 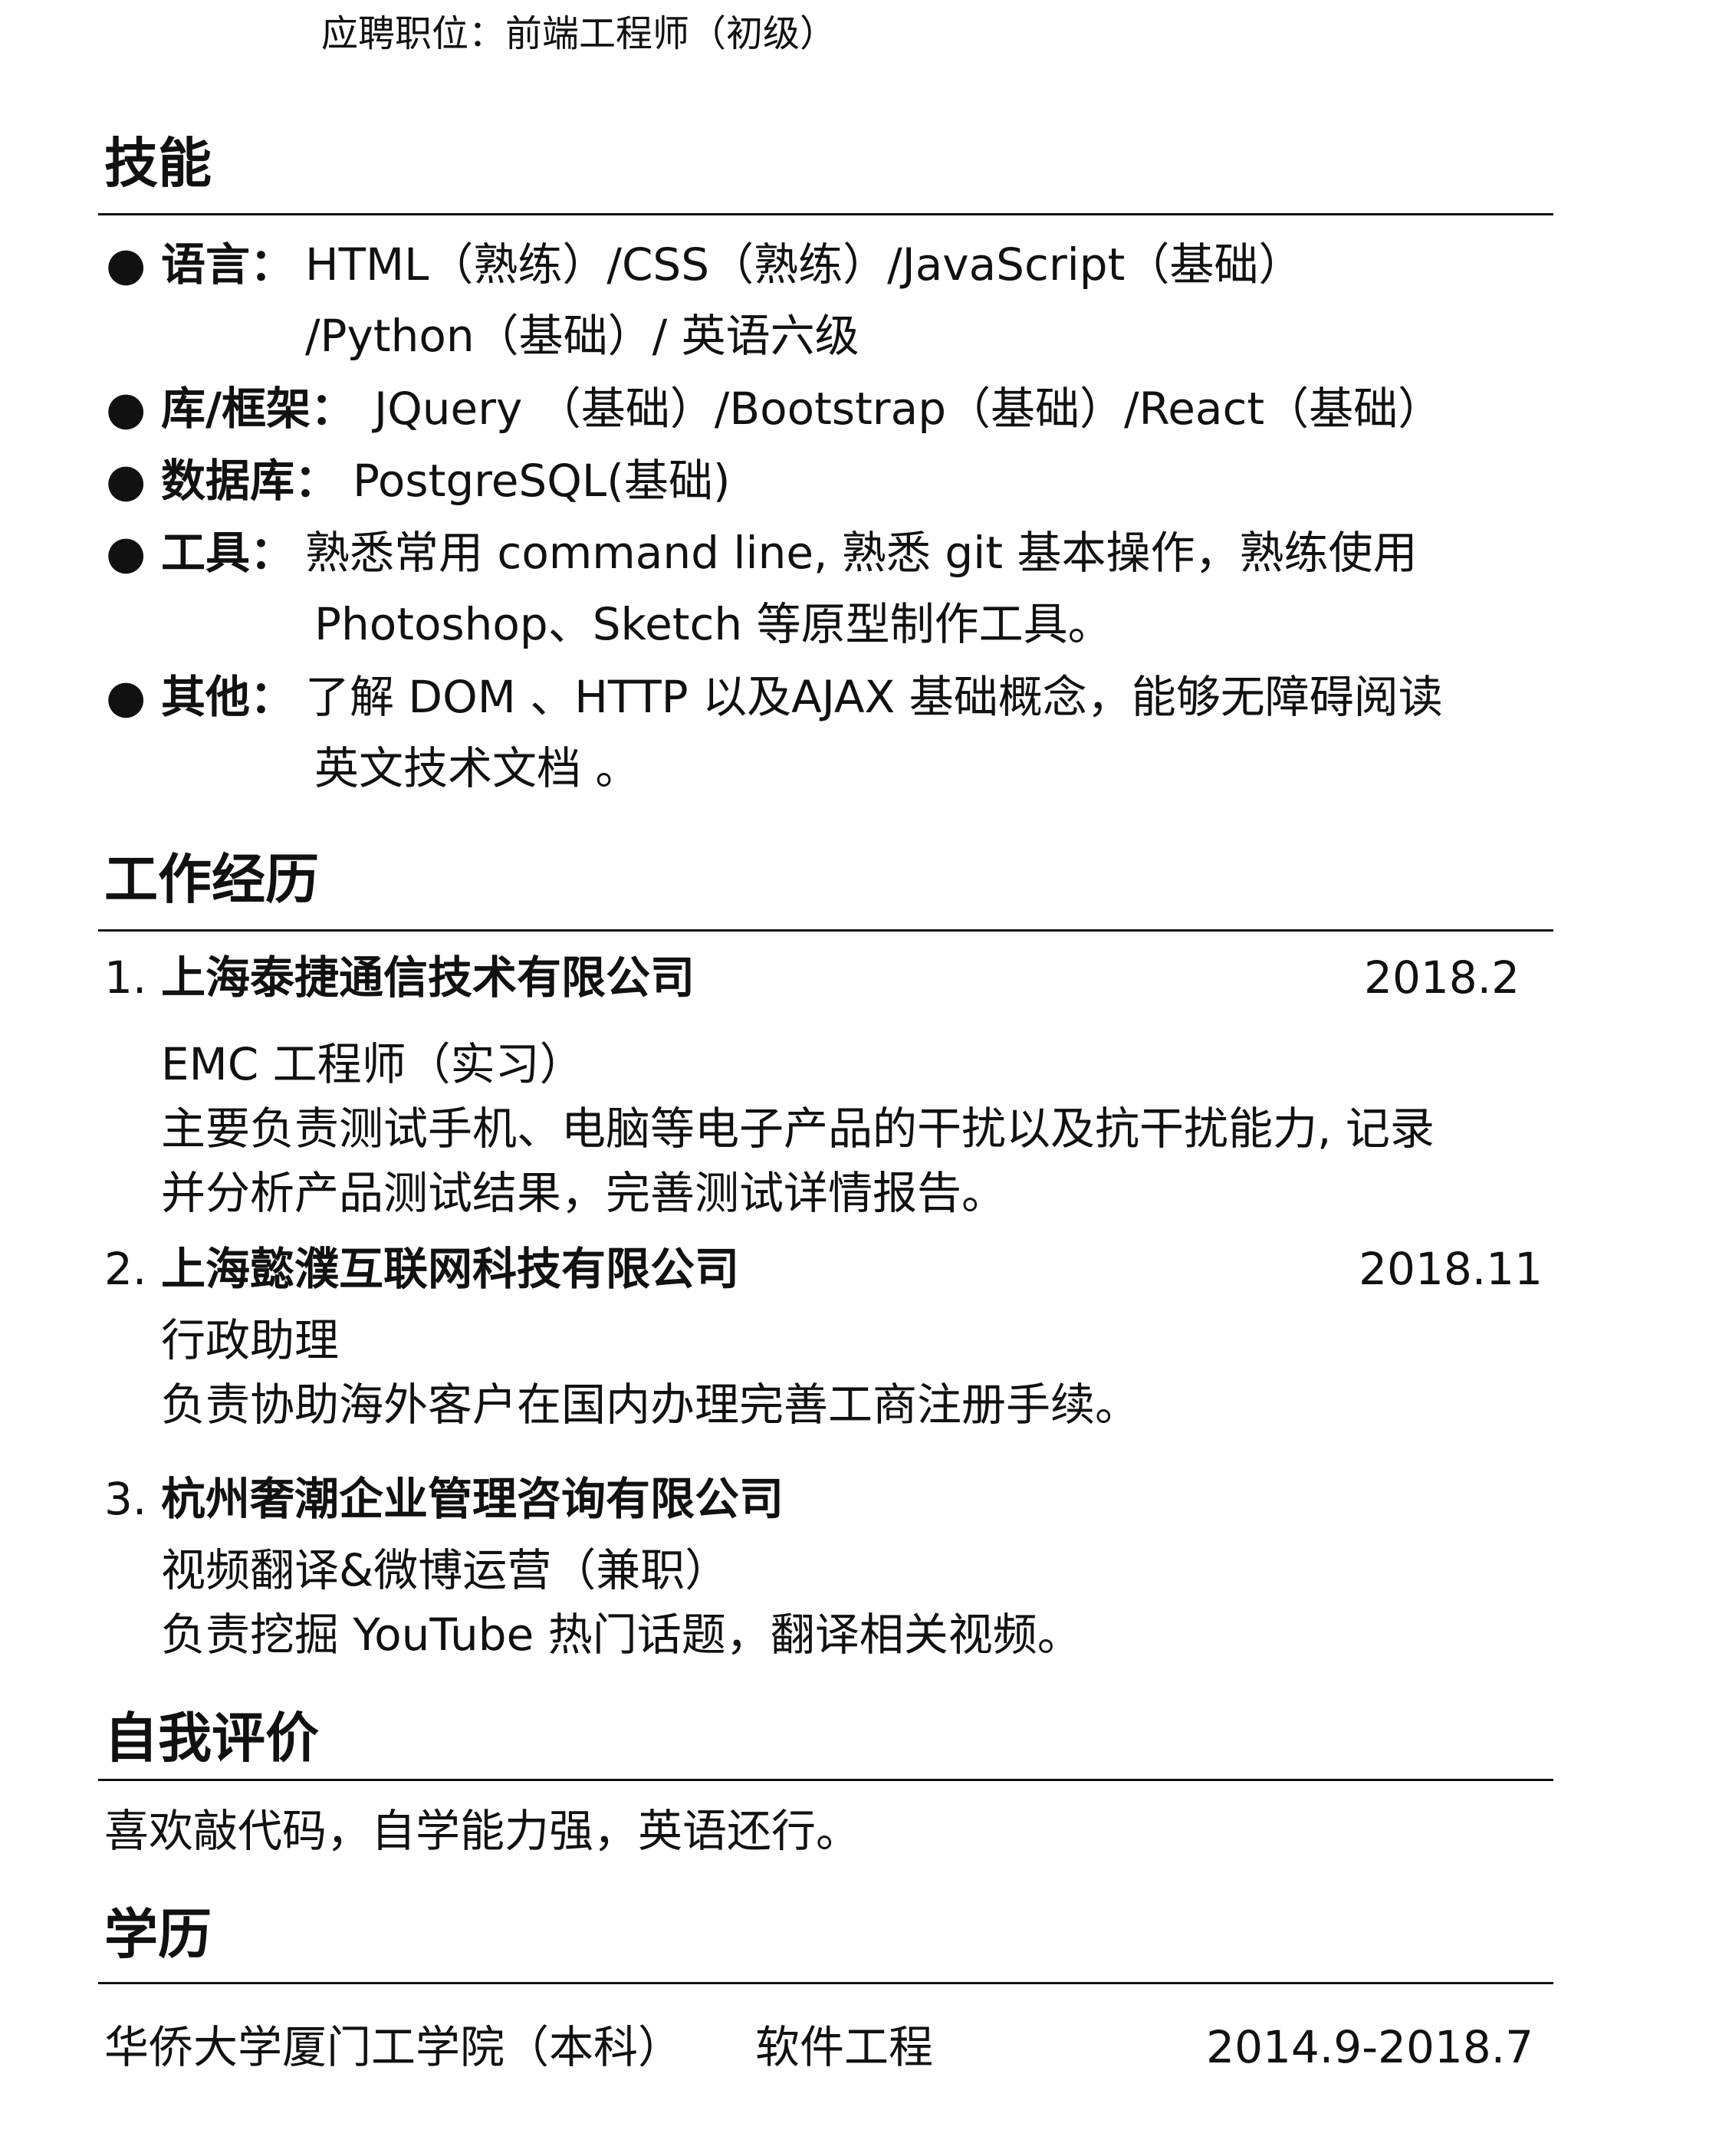 I want to click on skill-value-line: HTML（熟练）/CSS（熟练）/JavaScript（基础）, so click(x=804, y=264).